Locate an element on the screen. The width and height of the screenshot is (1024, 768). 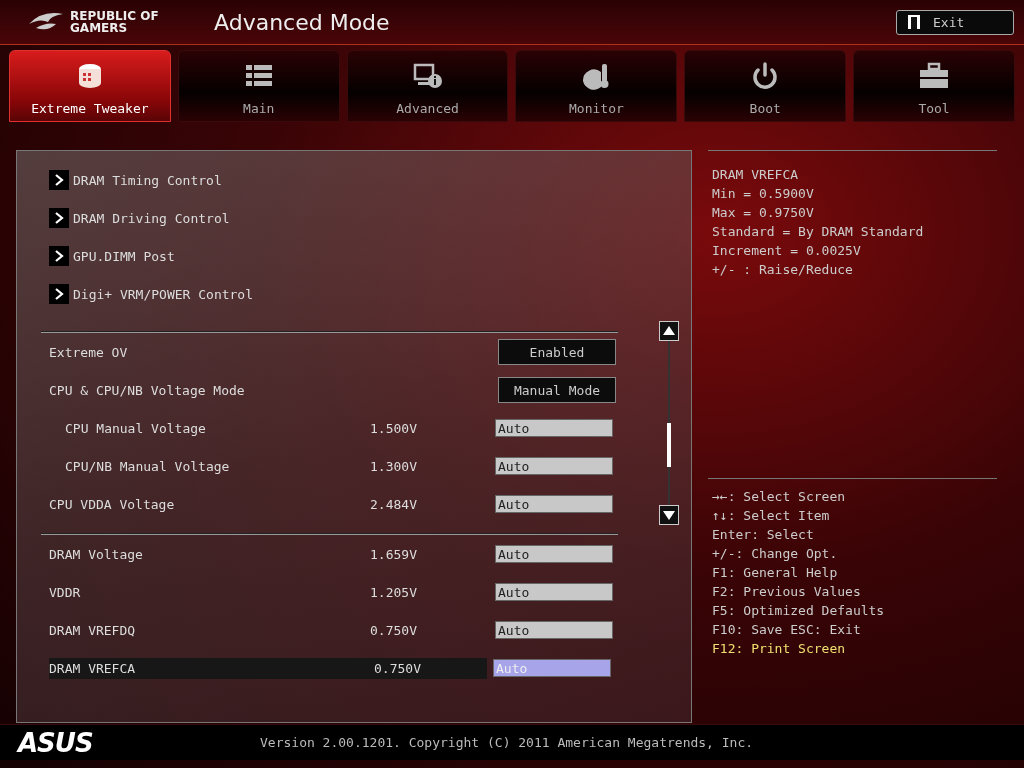
help-text: Max = 0.9750V is located at coordinates (763, 213).